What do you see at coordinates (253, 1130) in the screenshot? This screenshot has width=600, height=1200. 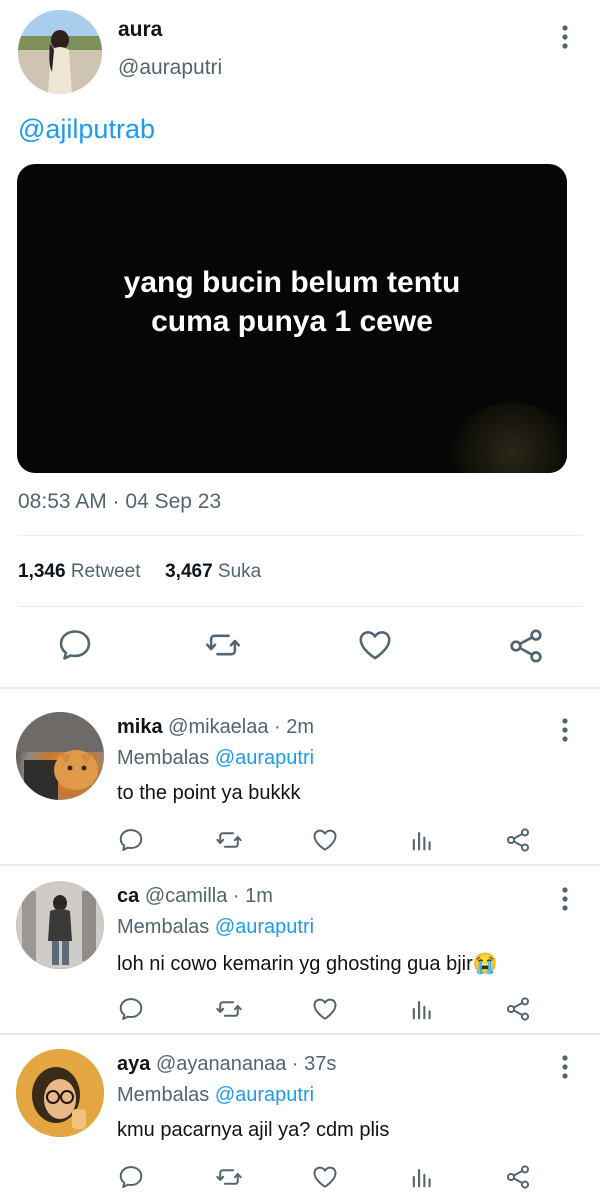 I see `reply-text: kmu pacarnya ajil ya? cdm plis` at bounding box center [253, 1130].